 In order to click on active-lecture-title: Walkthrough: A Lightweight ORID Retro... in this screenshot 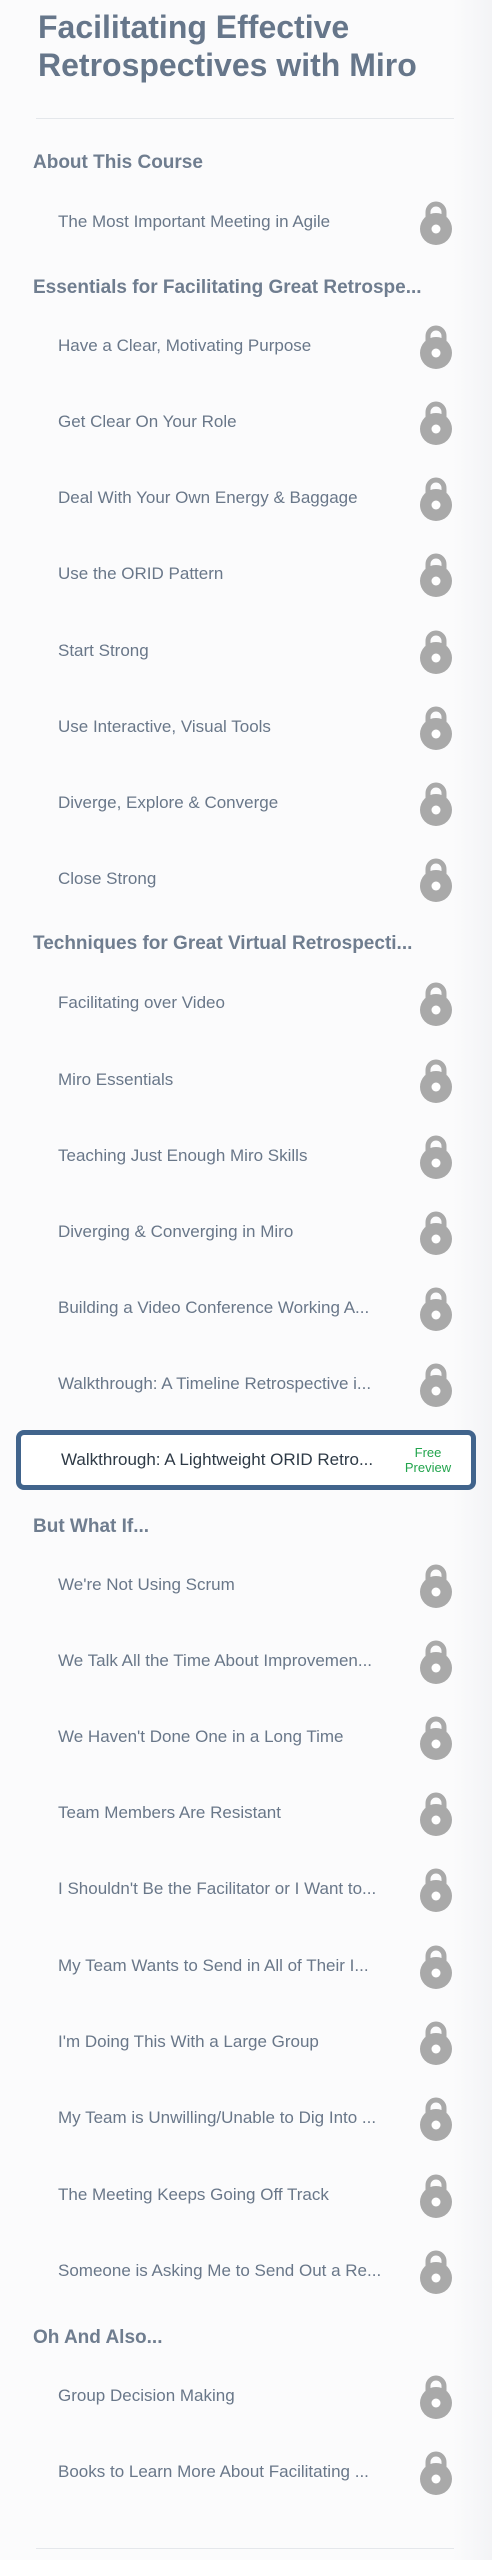, I will do `click(217, 1459)`.